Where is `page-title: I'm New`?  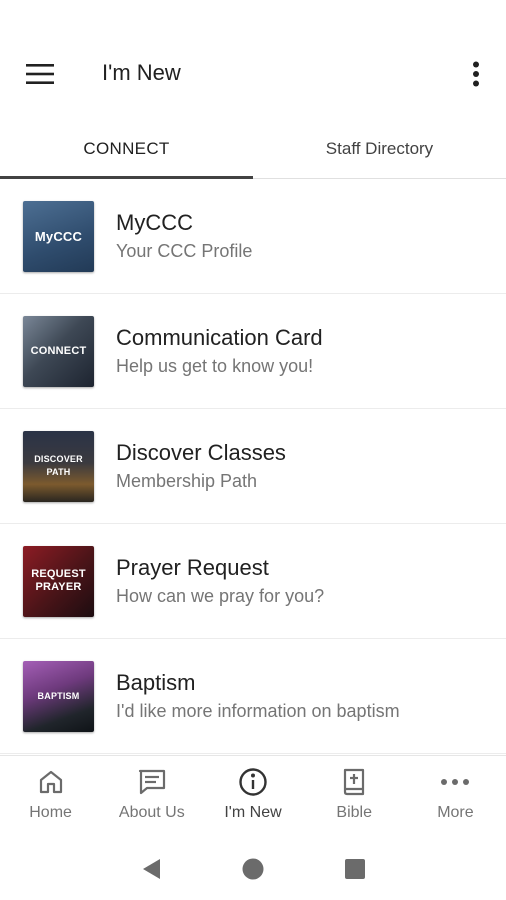 page-title: I'm New is located at coordinates (141, 72).